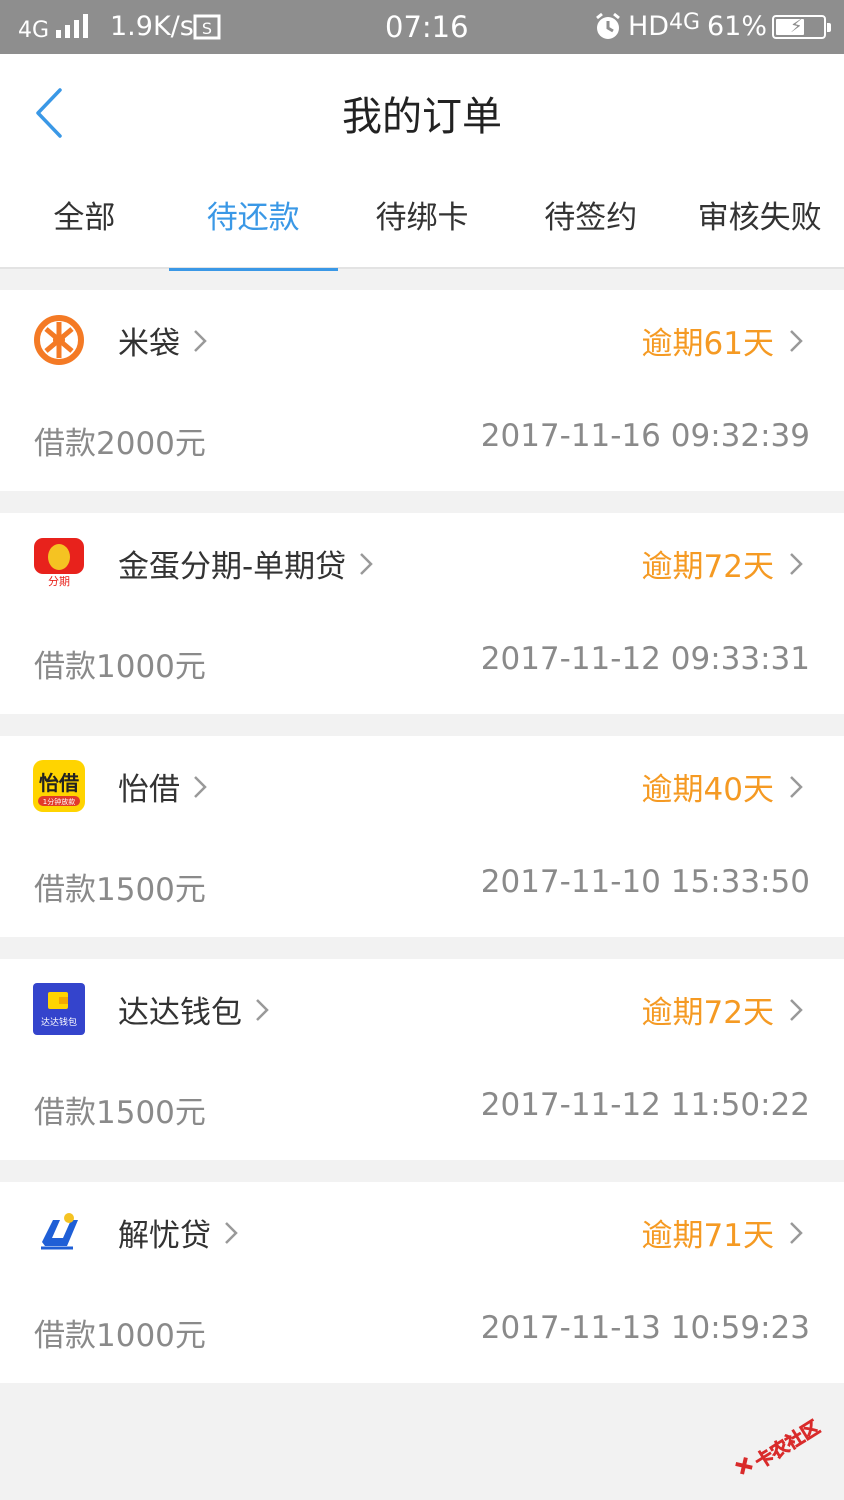 The height and width of the screenshot is (1500, 844). I want to click on logo-text: 分期, so click(59, 581).